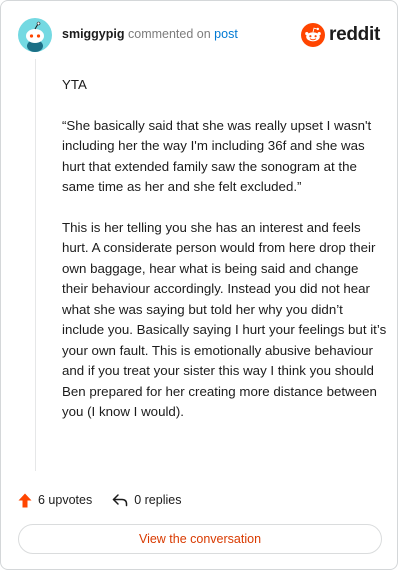 The height and width of the screenshot is (572, 400). I want to click on upvotes-button: 6 upvotes, so click(55, 500).